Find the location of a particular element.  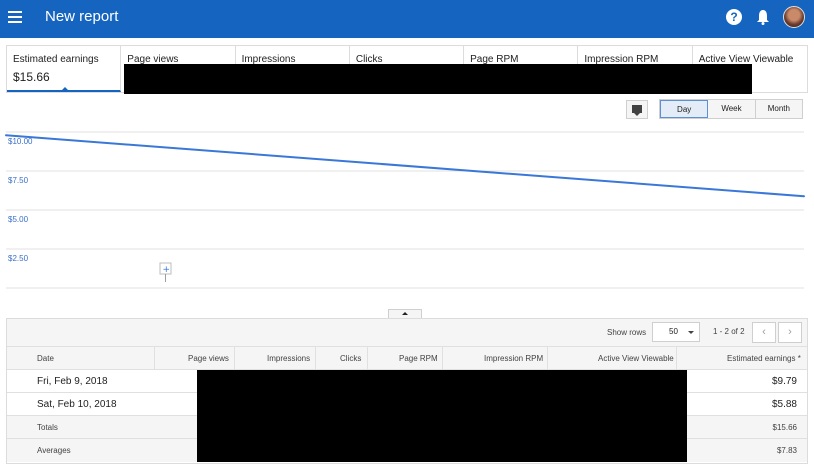

date-range-toggle: Day Week Month is located at coordinates (731, 109).